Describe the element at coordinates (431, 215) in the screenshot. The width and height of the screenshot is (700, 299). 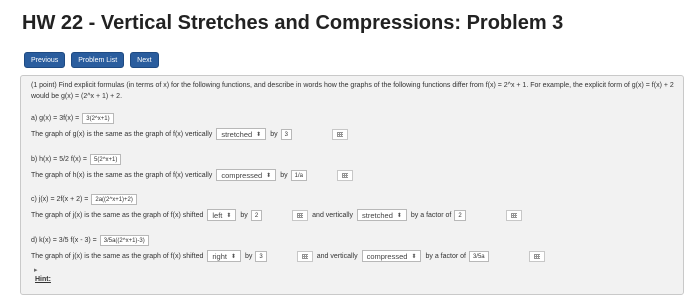
I see `part-c-by-factor-label: by a factor of` at that location.